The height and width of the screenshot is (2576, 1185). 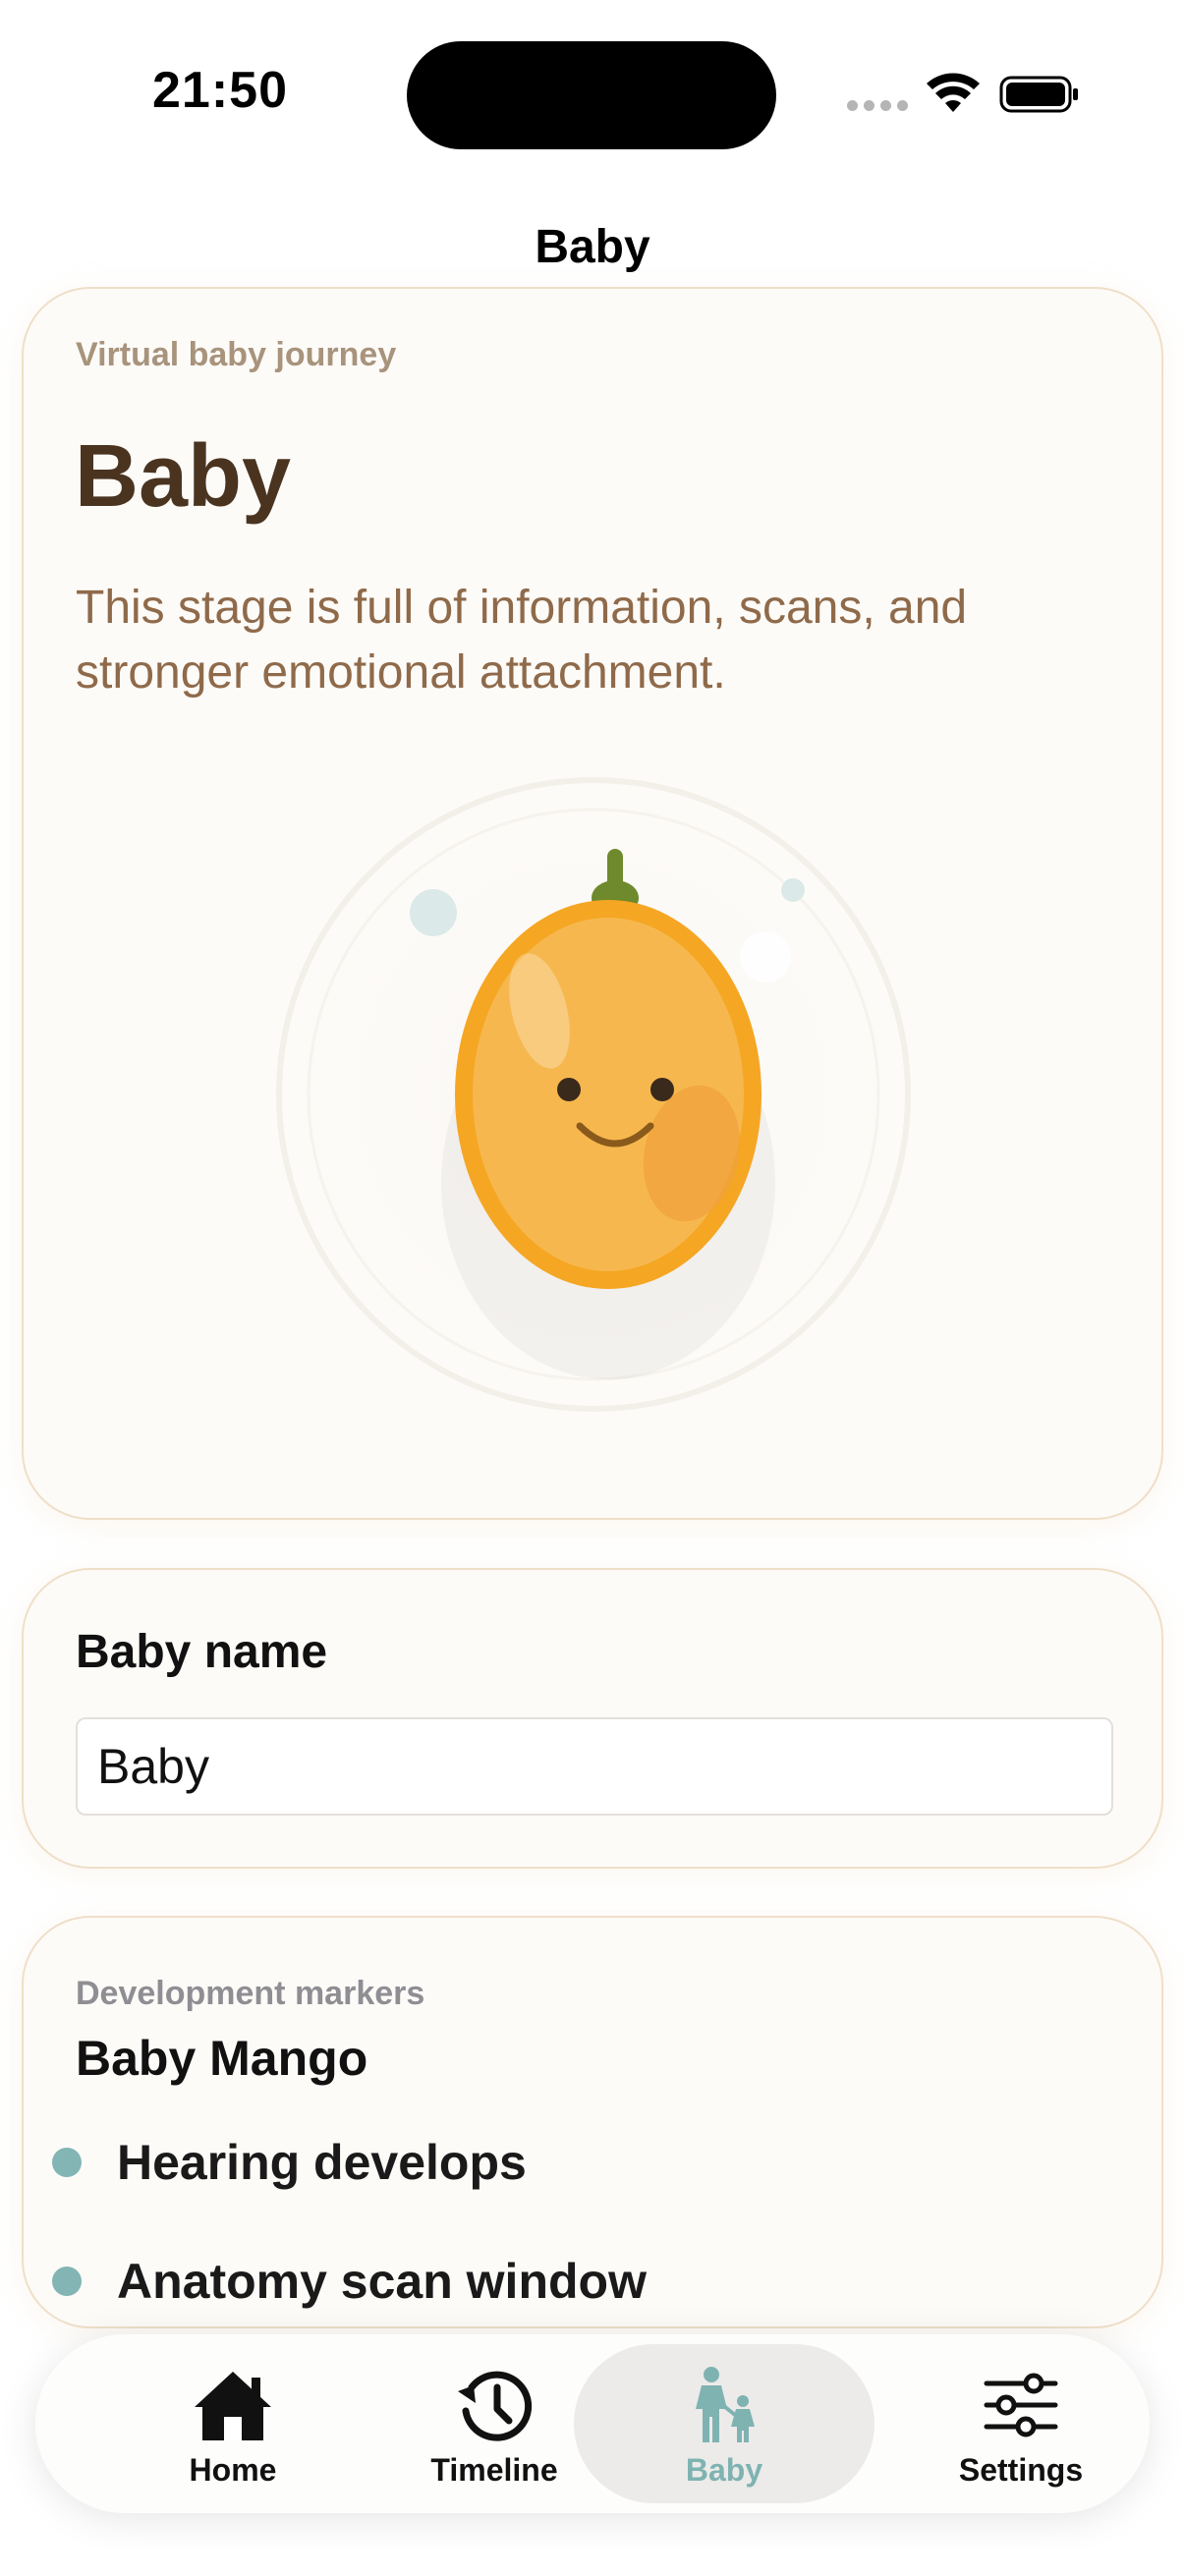 What do you see at coordinates (724, 2470) in the screenshot?
I see `tab-baby-label: Baby` at bounding box center [724, 2470].